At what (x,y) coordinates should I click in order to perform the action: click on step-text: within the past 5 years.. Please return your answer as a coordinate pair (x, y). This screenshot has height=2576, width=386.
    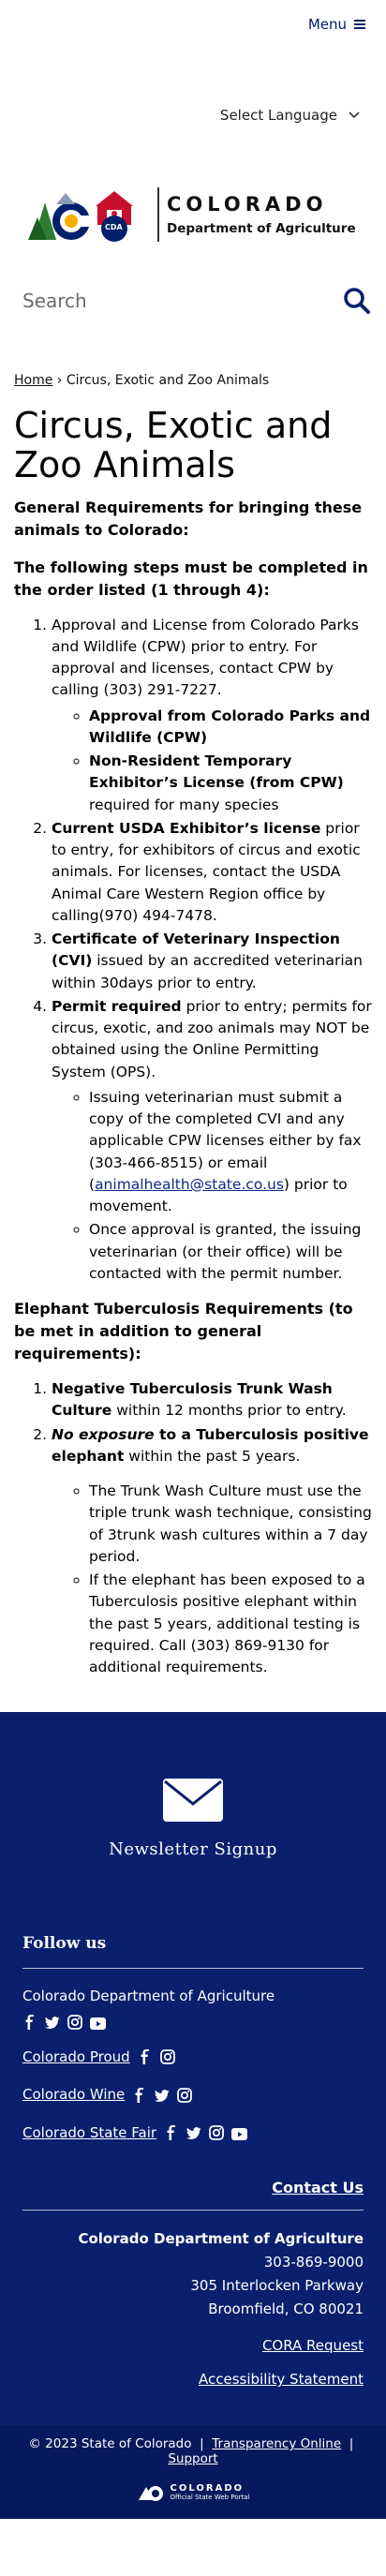
    Looking at the image, I should click on (213, 1456).